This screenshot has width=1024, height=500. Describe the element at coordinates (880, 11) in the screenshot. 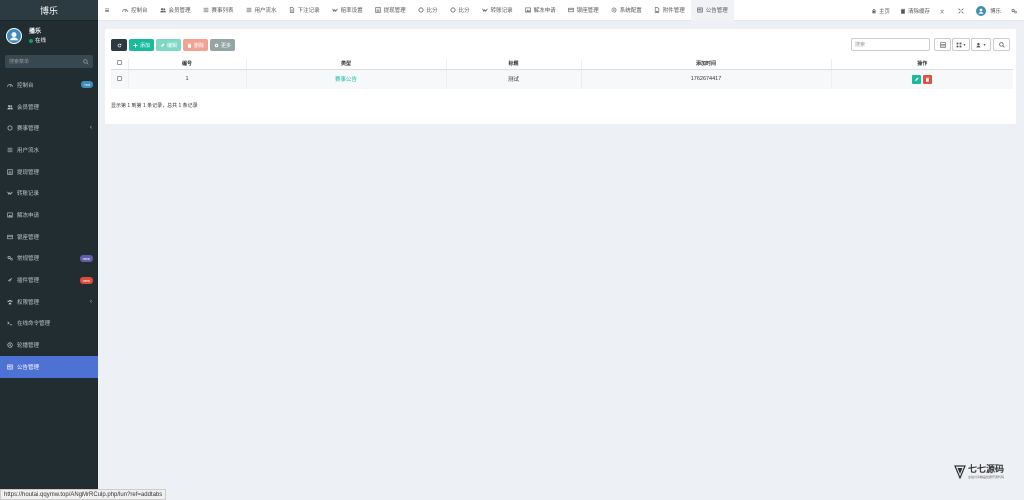

I see `home-link: 主页` at that location.